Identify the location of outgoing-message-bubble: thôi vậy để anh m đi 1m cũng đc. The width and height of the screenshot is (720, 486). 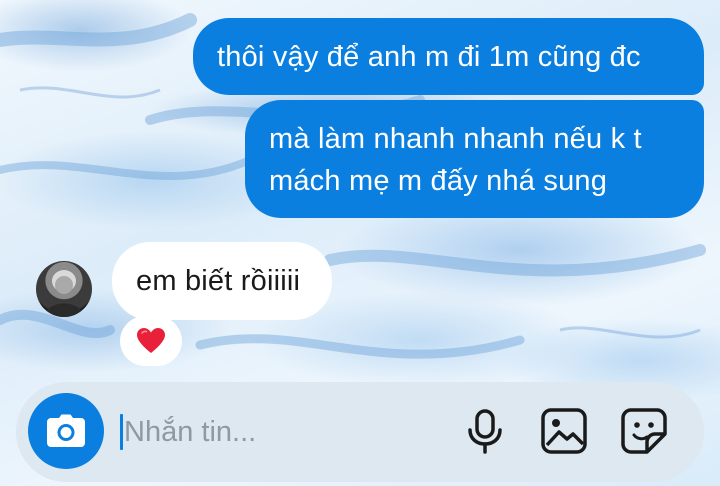
(448, 56).